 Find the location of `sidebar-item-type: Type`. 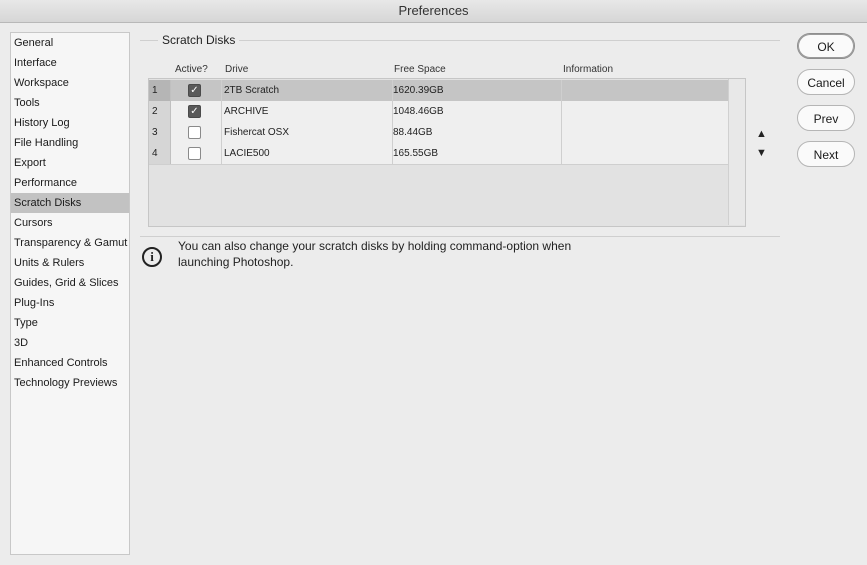

sidebar-item-type: Type is located at coordinates (70, 323).